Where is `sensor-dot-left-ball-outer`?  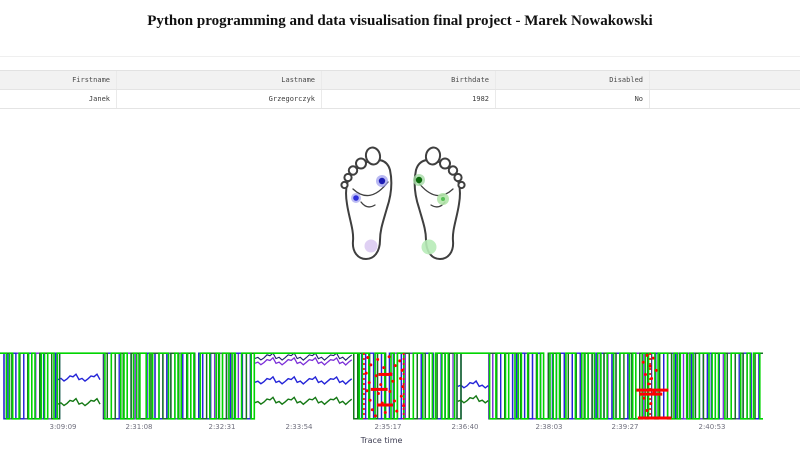
sensor-dot-left-ball-outer is located at coordinates (356, 198).